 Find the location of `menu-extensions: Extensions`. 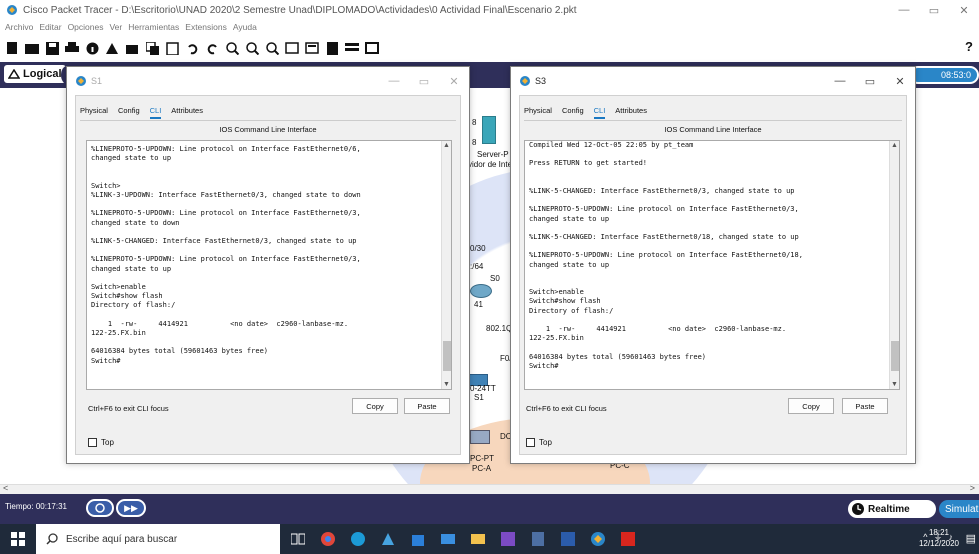

menu-extensions: Extensions is located at coordinates (206, 28).